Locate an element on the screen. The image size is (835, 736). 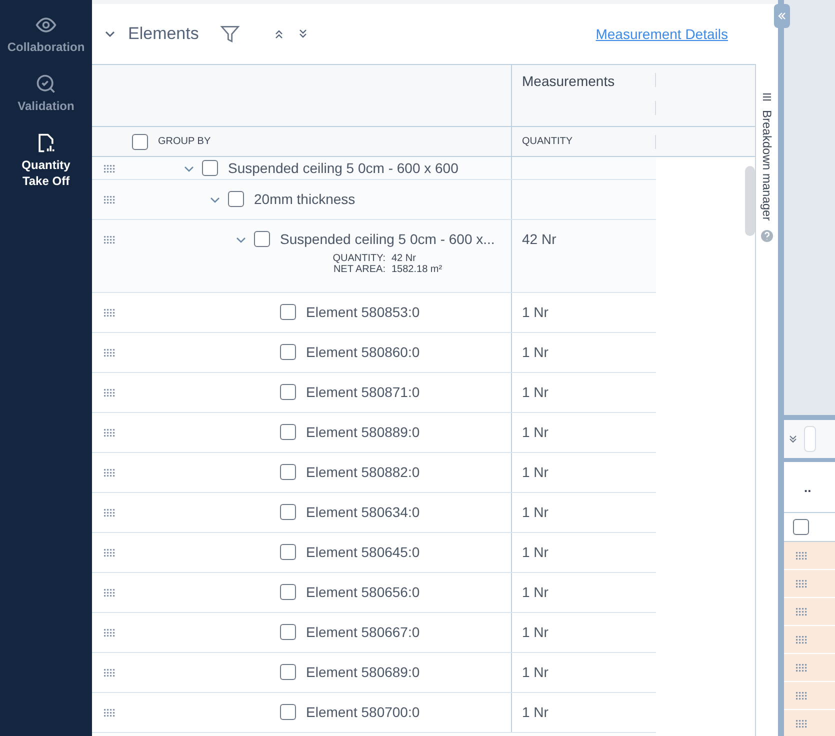
row-label: Element 580853:0 is located at coordinates (363, 312).